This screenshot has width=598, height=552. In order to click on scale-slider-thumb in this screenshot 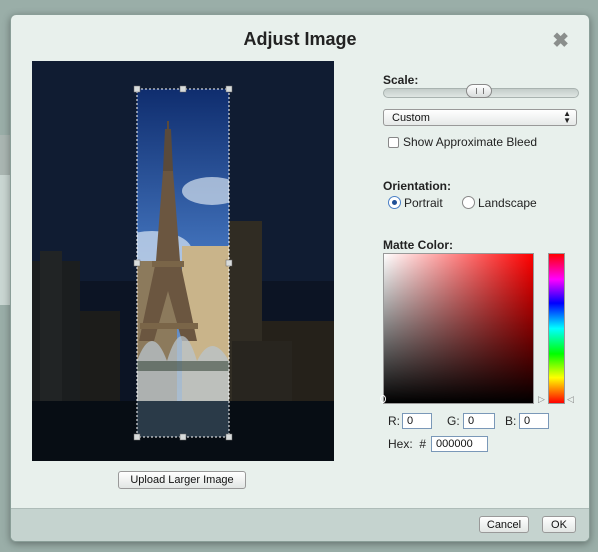, I will do `click(479, 91)`.